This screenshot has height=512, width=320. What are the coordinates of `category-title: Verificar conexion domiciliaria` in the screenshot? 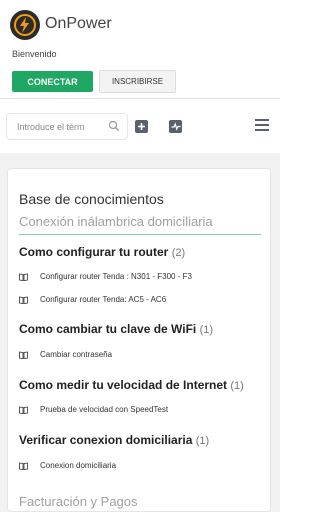 It's located at (105, 440).